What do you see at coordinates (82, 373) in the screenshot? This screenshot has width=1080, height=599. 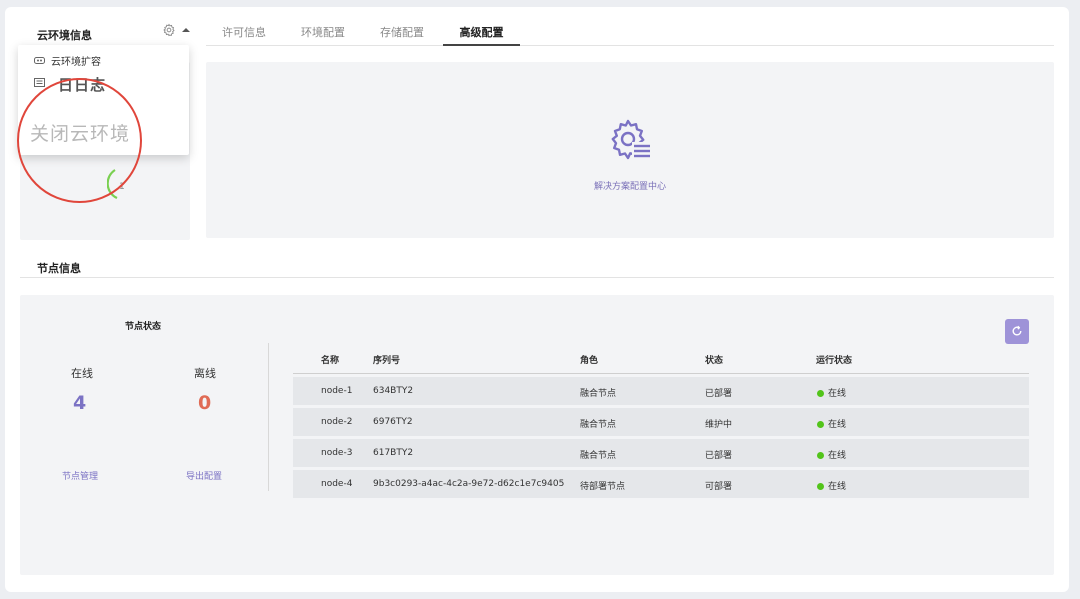 I see `online-label: 在线` at bounding box center [82, 373].